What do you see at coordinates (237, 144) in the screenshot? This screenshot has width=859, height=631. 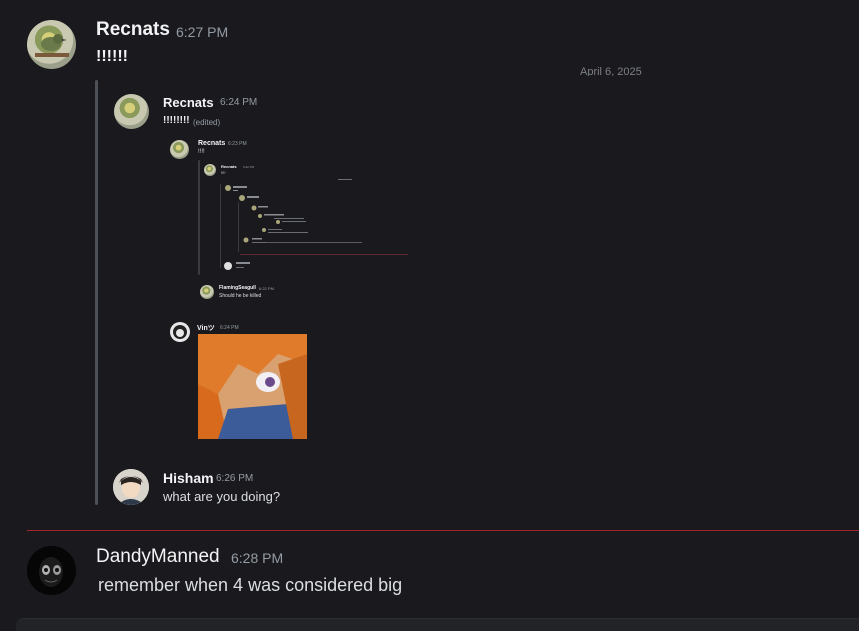 I see `nested-timestamp: 6:23 PM` at bounding box center [237, 144].